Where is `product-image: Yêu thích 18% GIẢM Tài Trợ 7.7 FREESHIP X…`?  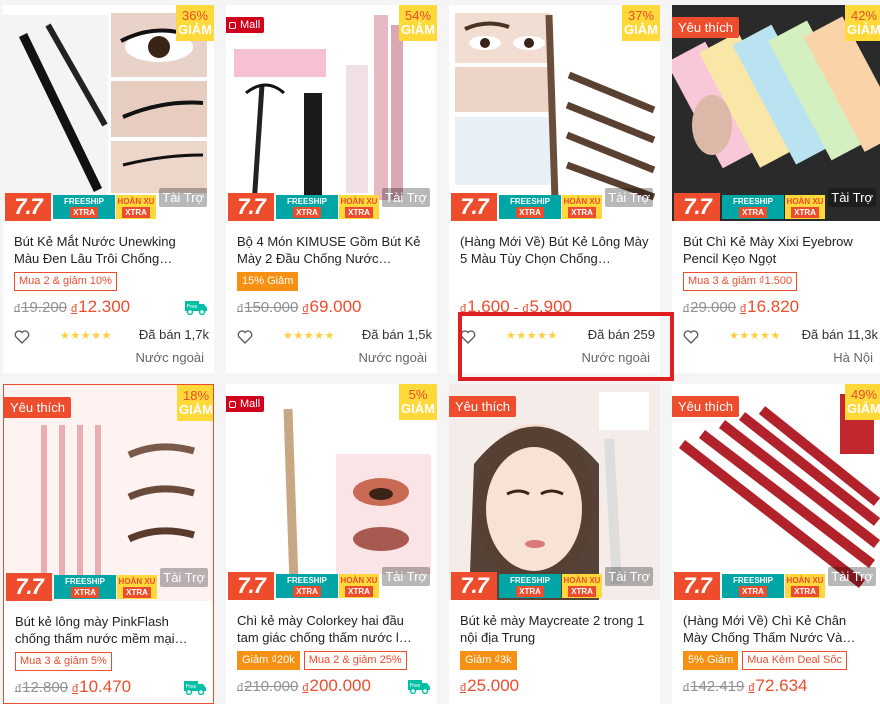 product-image: Yêu thích 18% GIẢM Tài Trợ 7.7 FREESHIP X… is located at coordinates (108, 493).